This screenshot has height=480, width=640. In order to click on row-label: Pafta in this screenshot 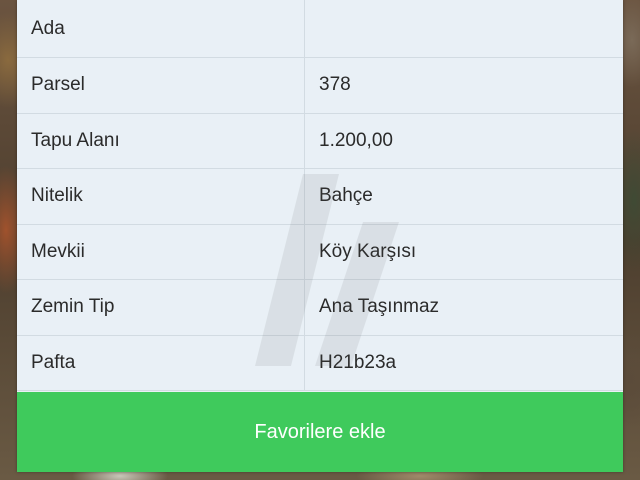, I will do `click(161, 362)`.